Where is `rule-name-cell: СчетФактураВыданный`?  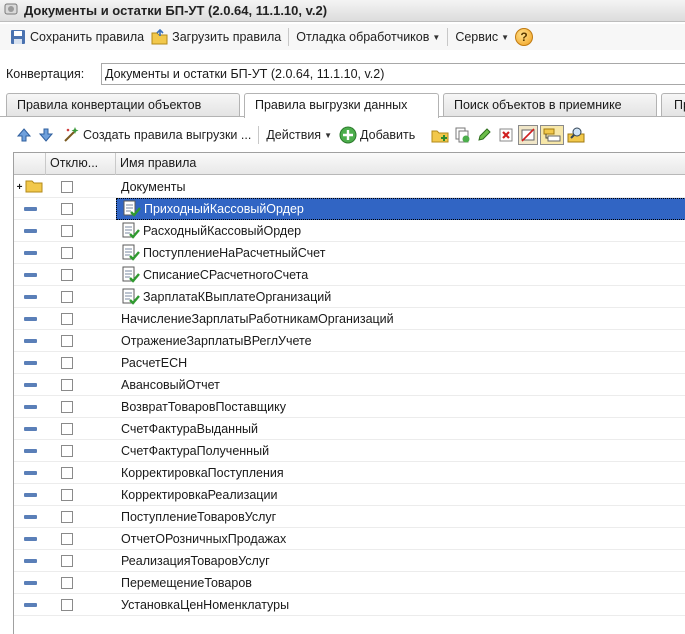 rule-name-cell: СчетФактураВыданный is located at coordinates (400, 429).